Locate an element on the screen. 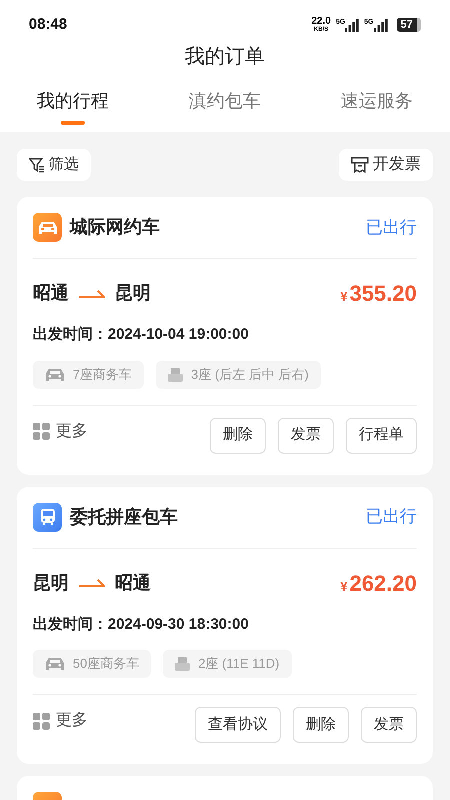  origin-city: 昭通 is located at coordinates (51, 293).